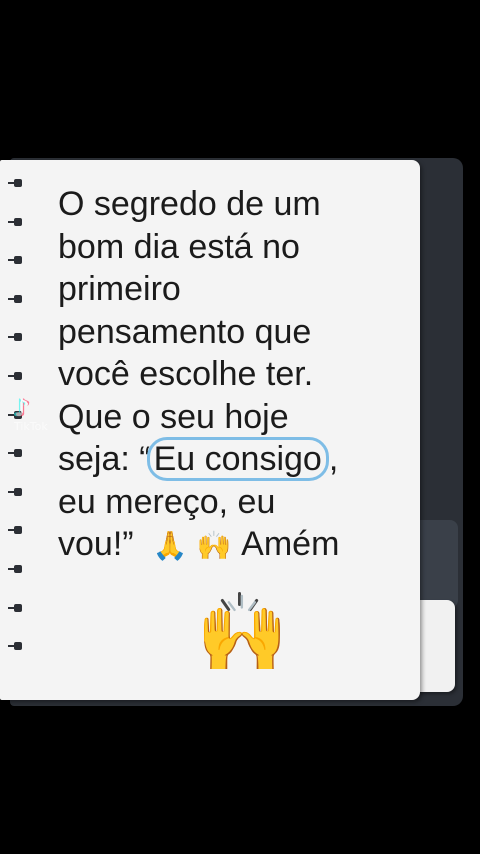  Describe the element at coordinates (179, 246) in the screenshot. I see `note-line: bom dia está no` at that location.